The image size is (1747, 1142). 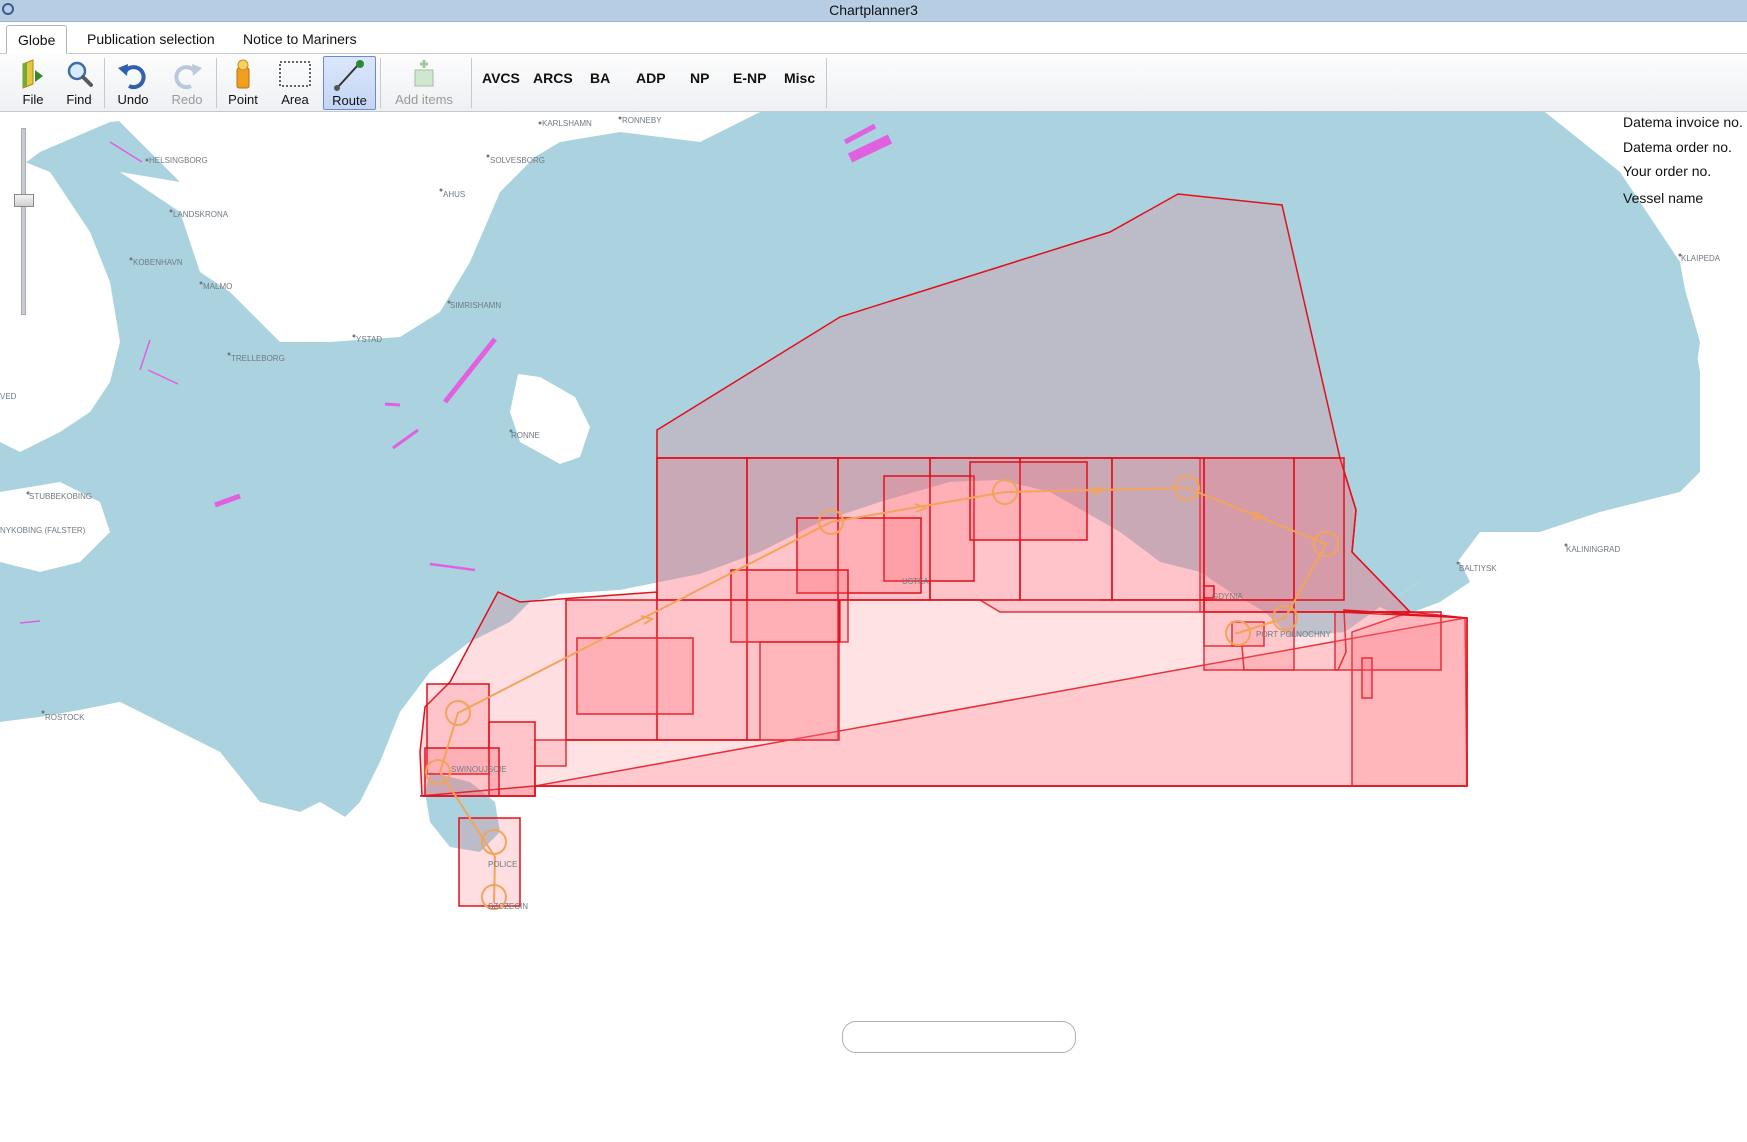 What do you see at coordinates (651, 78) in the screenshot?
I see `adp-button: ADP` at bounding box center [651, 78].